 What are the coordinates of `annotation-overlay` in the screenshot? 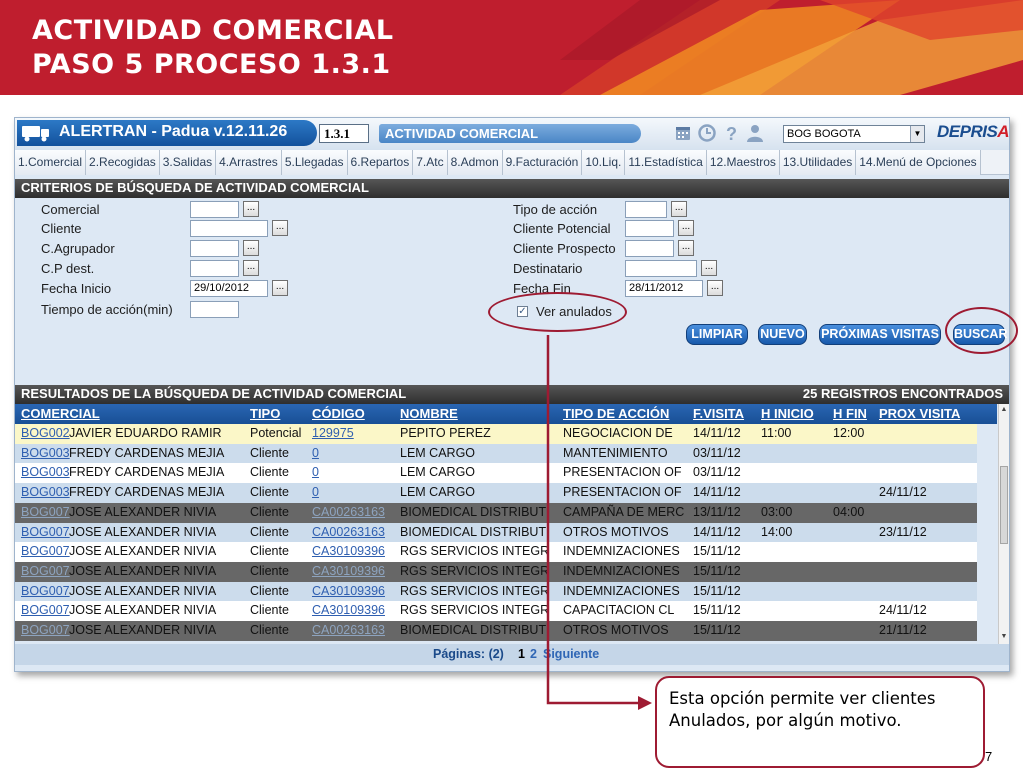 It's located at (599, 522).